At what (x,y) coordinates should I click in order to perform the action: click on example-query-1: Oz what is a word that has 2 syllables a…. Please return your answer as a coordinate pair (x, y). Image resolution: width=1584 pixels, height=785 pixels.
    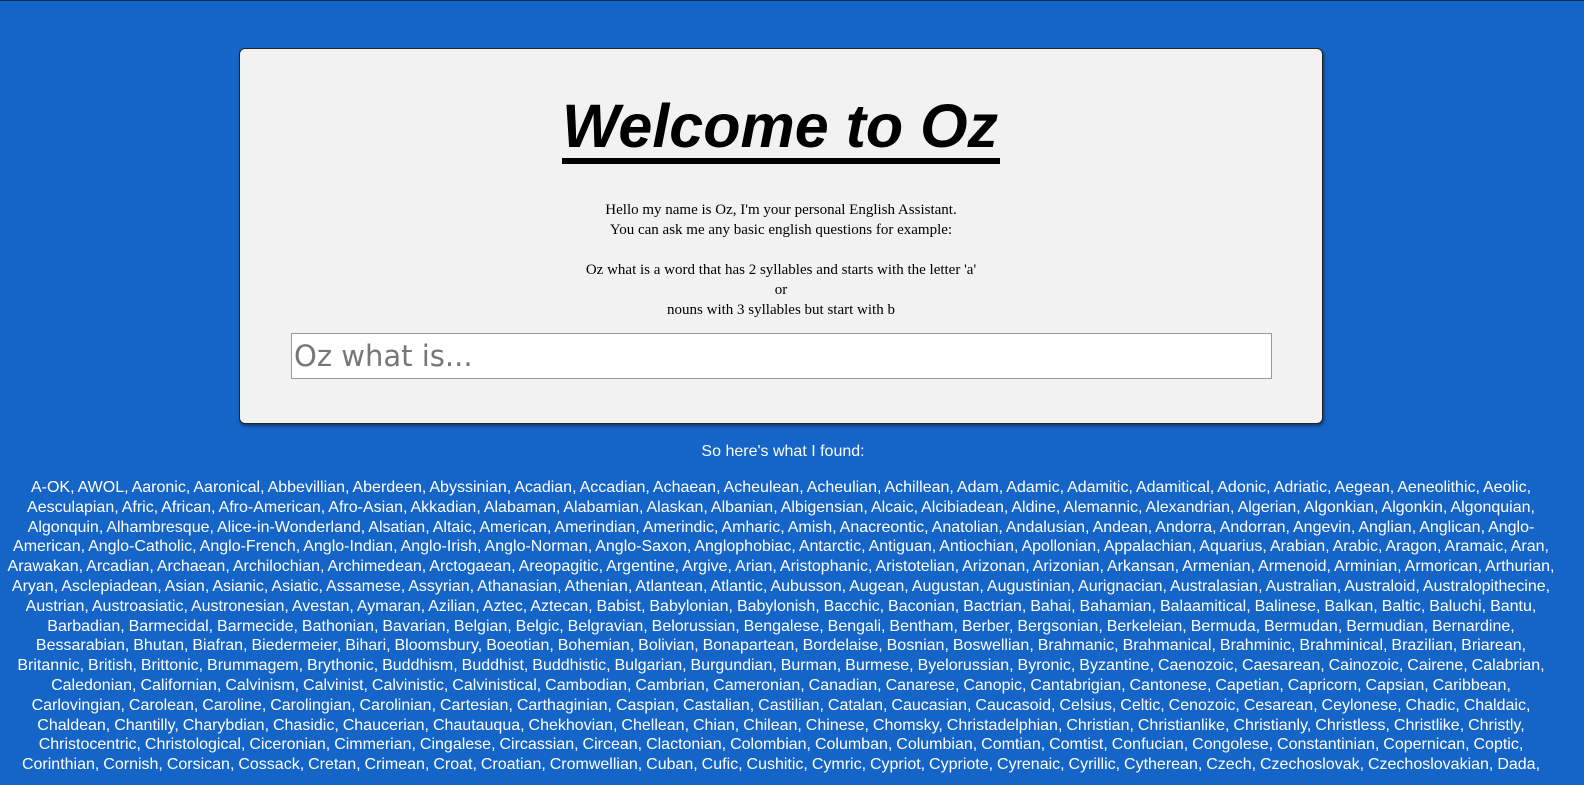
    Looking at the image, I should click on (781, 270).